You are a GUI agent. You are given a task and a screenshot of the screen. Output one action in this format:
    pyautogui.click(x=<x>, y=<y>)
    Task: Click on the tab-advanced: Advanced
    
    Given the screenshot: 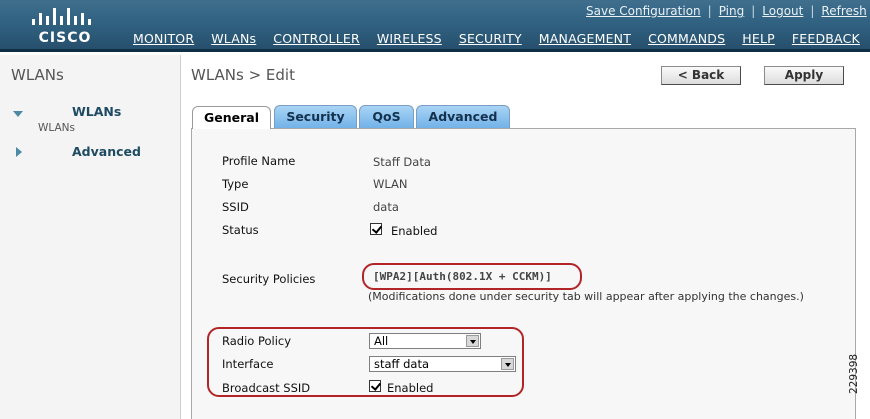 What is the action you would take?
    pyautogui.click(x=463, y=116)
    